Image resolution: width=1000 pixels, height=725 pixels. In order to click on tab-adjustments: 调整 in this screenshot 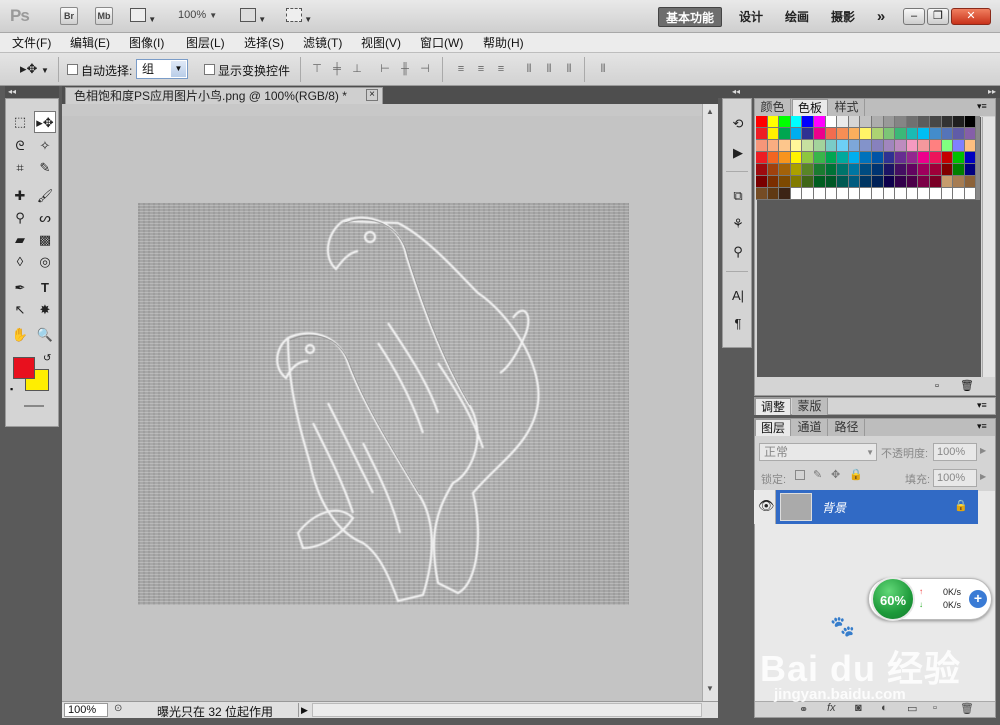, I will do `click(773, 406)`.